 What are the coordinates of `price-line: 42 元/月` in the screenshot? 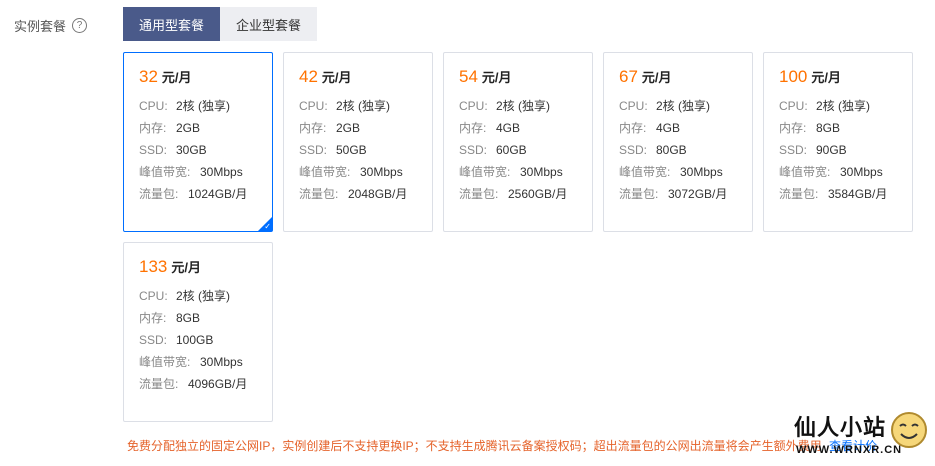 It's located at (365, 77).